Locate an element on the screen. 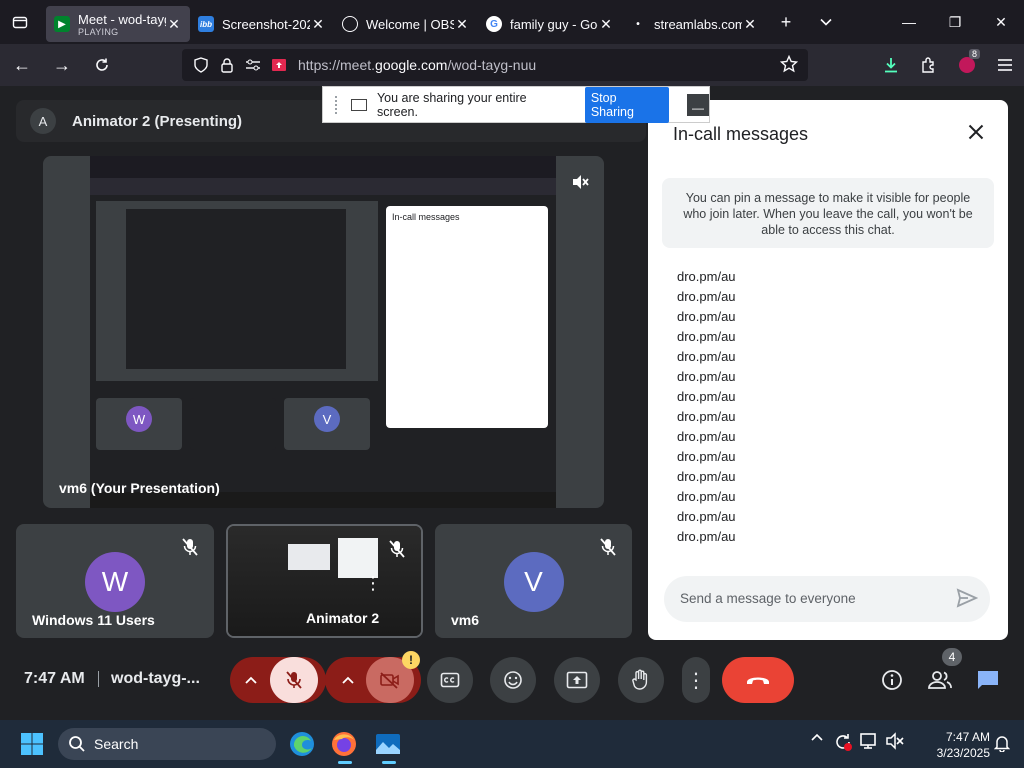  address-bar: https://meet.google.com/wod-tayg-nuu is located at coordinates (495, 65).